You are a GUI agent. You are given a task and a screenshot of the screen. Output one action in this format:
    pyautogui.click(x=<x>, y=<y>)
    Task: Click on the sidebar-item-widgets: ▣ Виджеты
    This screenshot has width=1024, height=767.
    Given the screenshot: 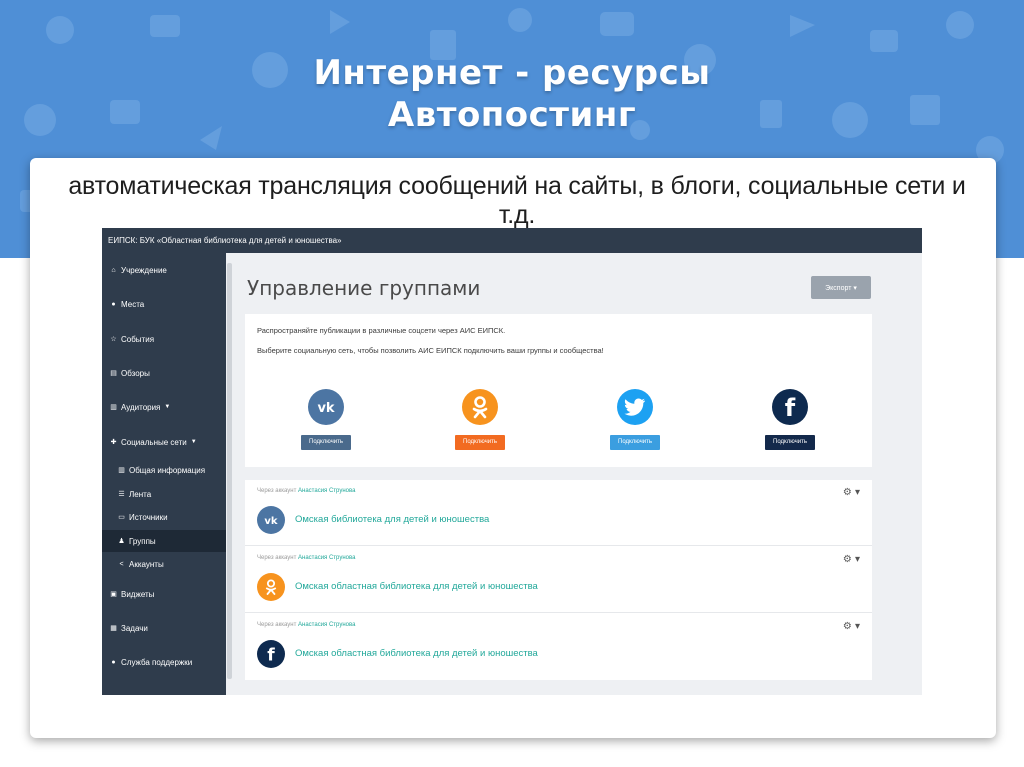 What is the action you would take?
    pyautogui.click(x=164, y=594)
    